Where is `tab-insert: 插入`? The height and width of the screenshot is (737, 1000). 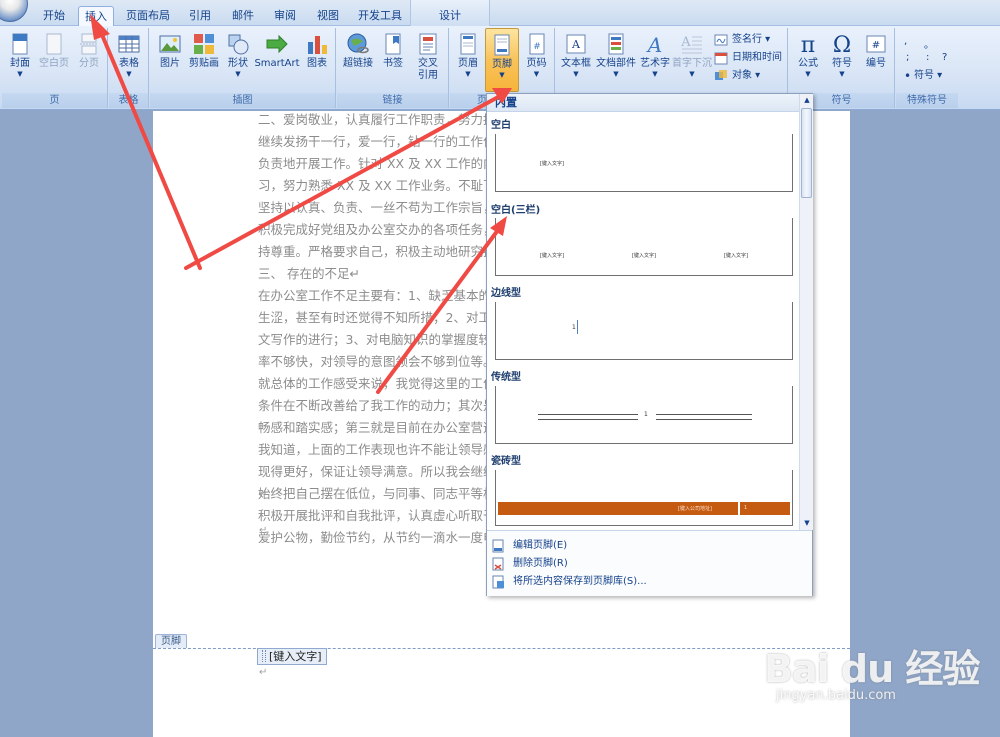 tab-insert: 插入 is located at coordinates (96, 16).